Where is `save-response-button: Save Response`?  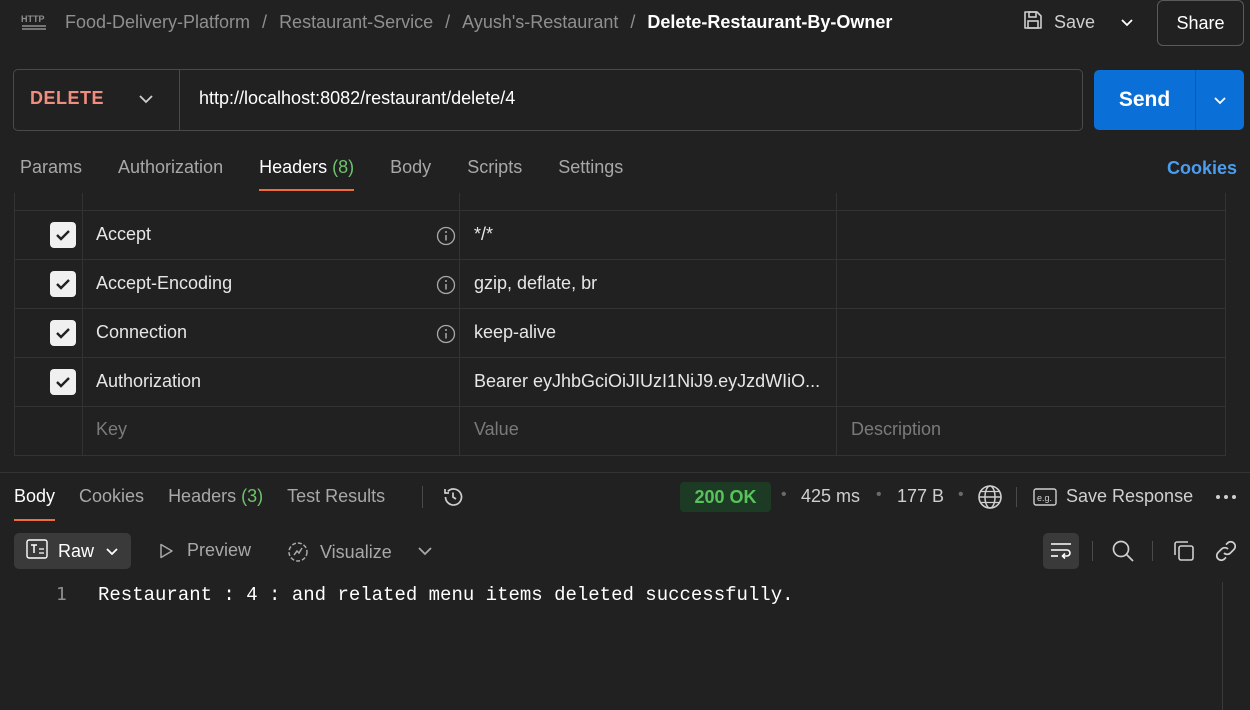 save-response-button: Save Response is located at coordinates (1129, 496).